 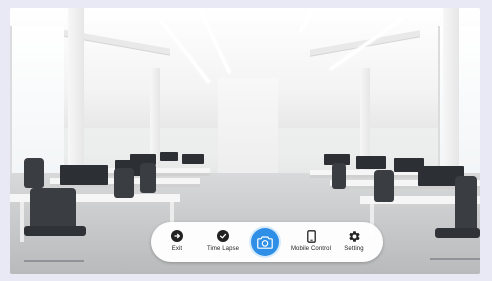 What do you see at coordinates (22, 222) in the screenshot?
I see `desk-leg` at bounding box center [22, 222].